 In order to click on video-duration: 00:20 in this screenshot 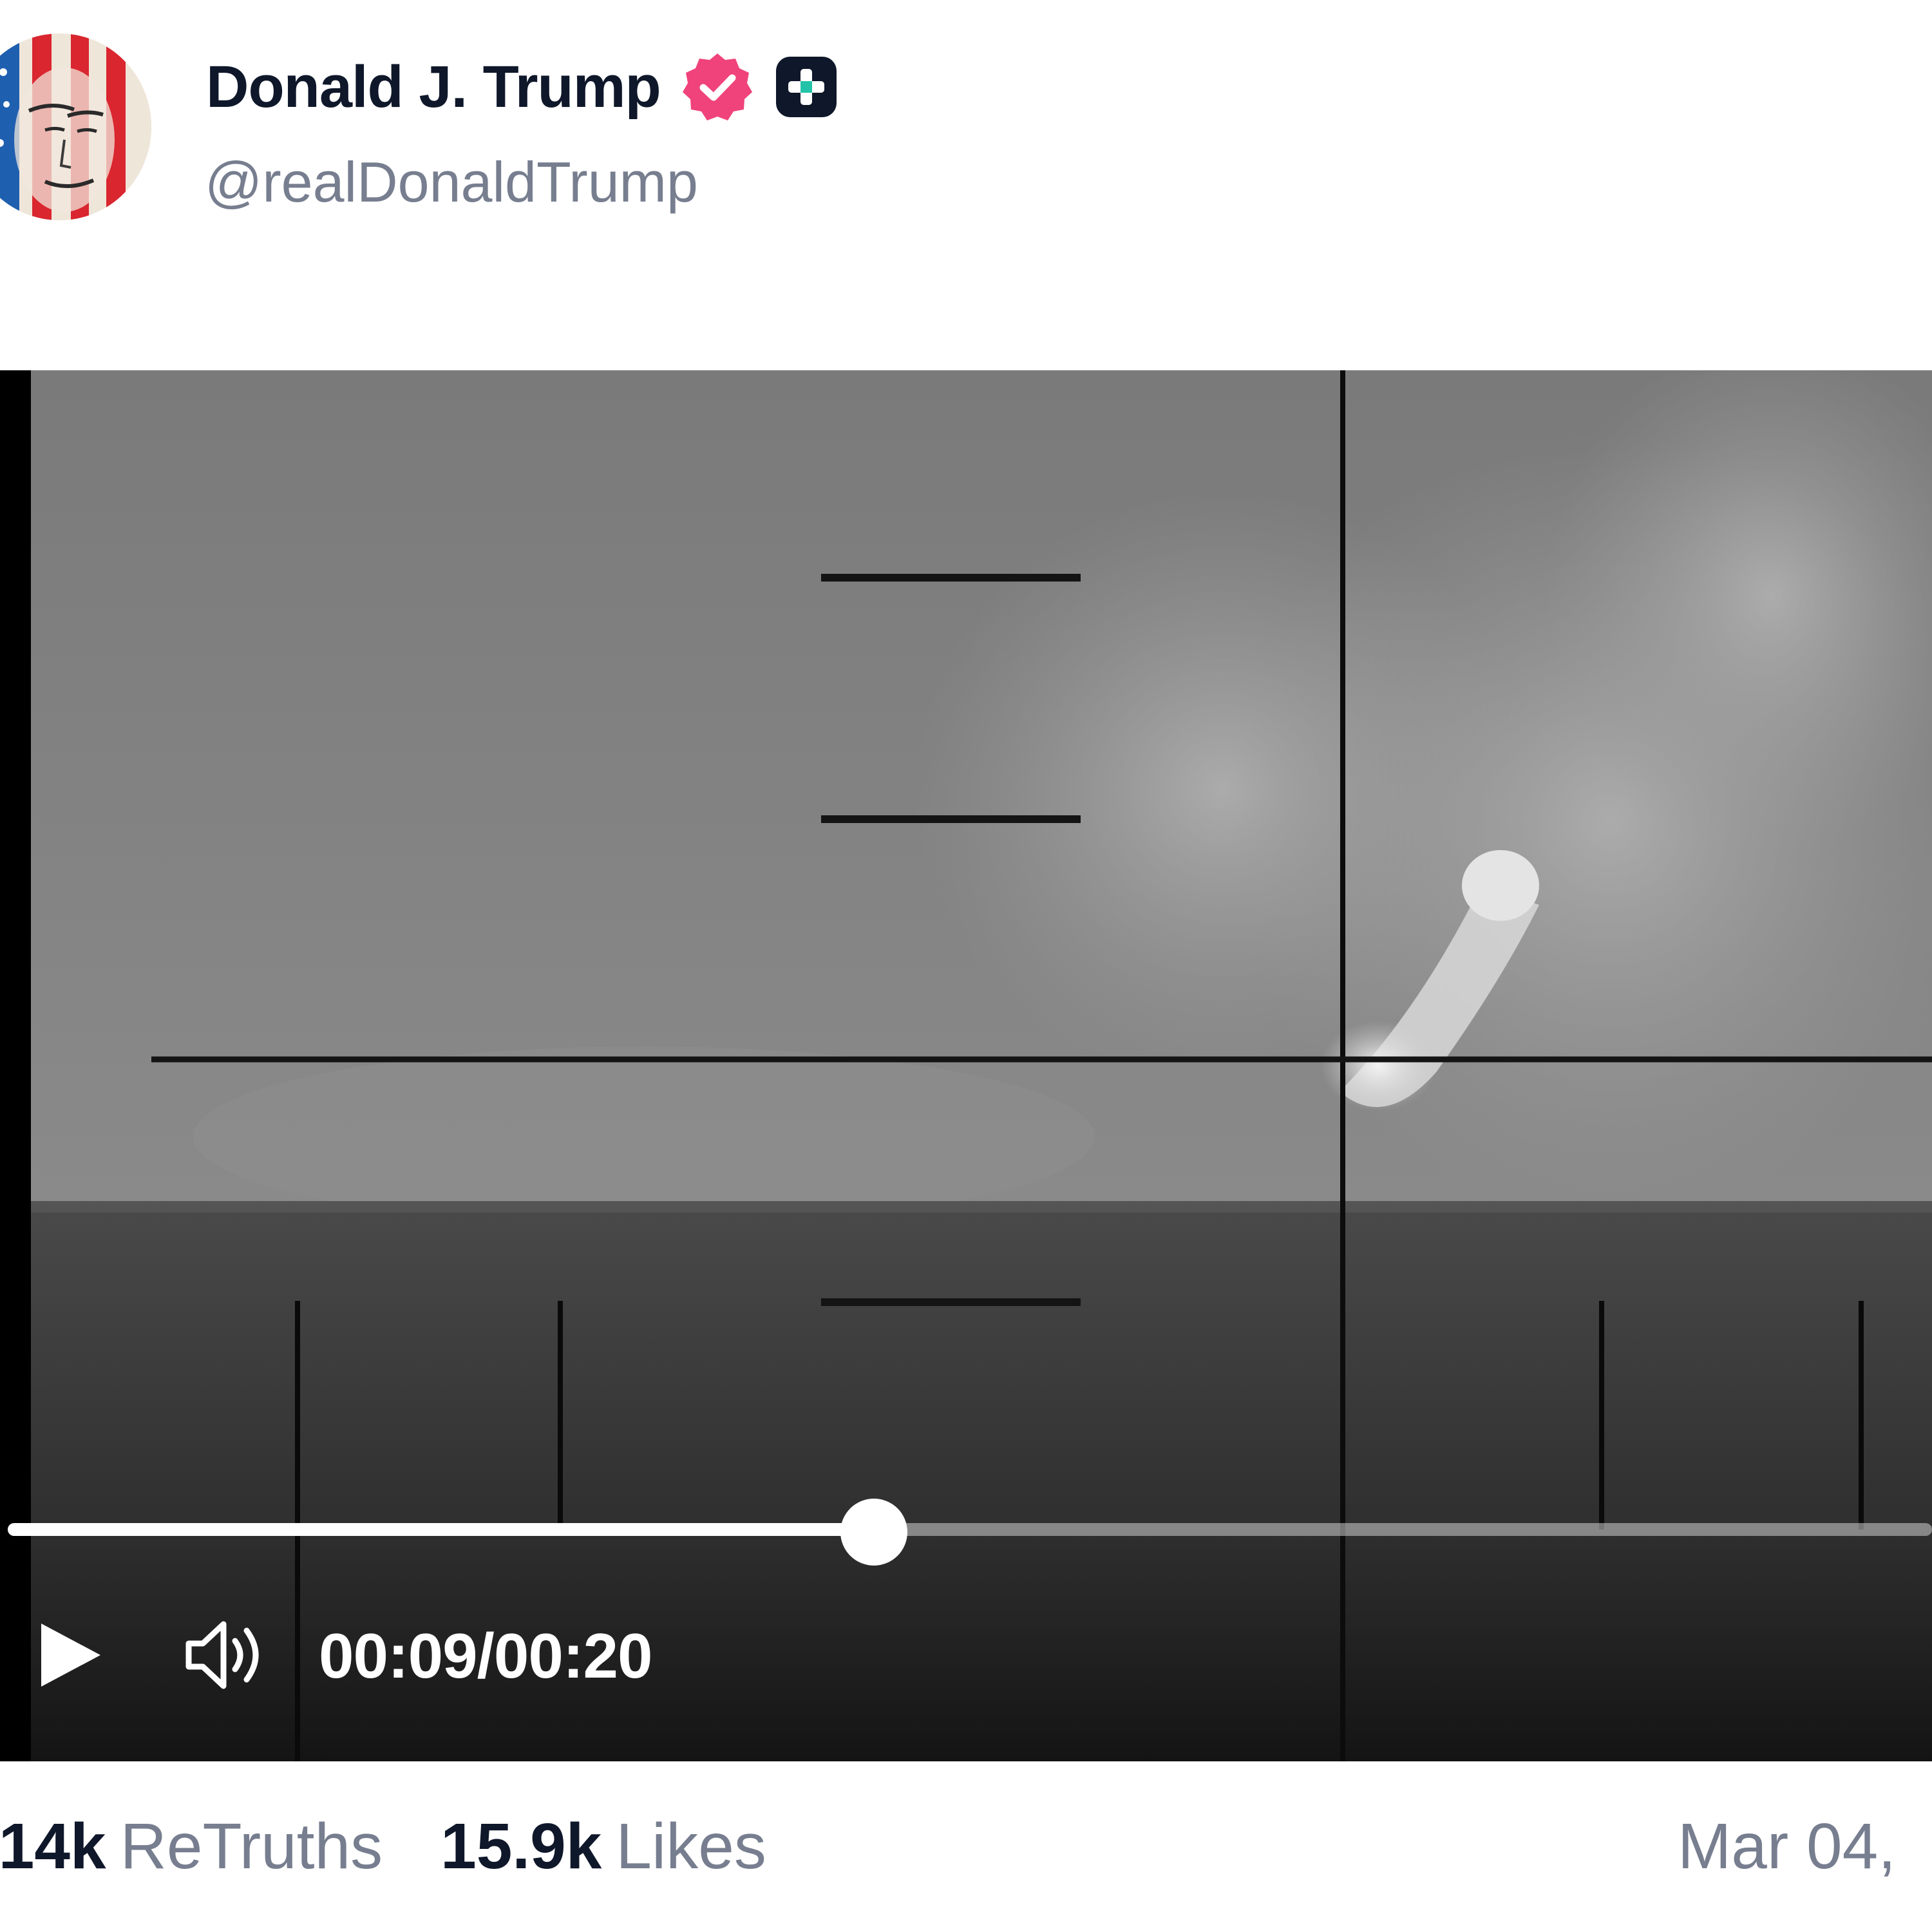, I will do `click(573, 1655)`.